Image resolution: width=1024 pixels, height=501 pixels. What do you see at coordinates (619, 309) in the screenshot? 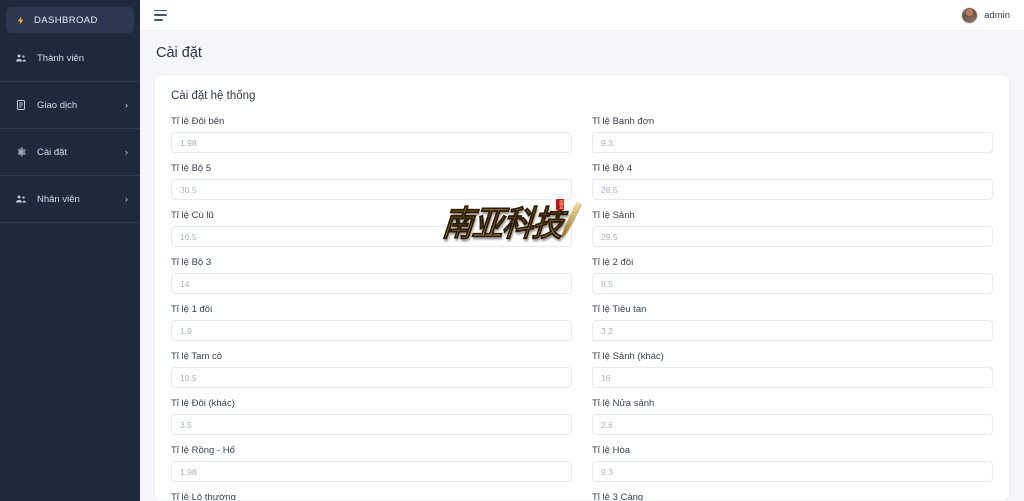
I see `field-label: Tỉ lệ Tiêu tan` at bounding box center [619, 309].